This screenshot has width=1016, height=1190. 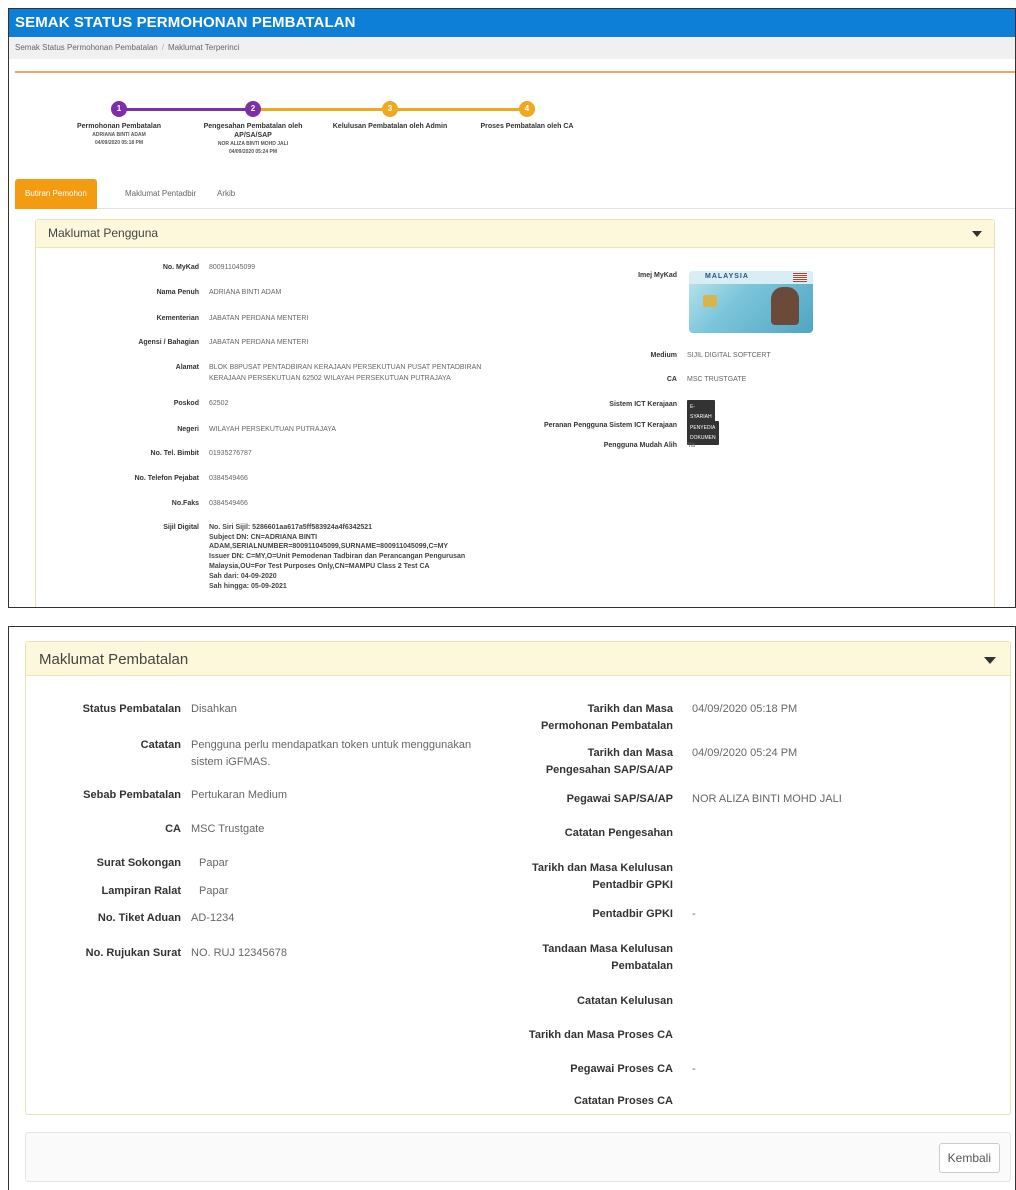 I want to click on step-time: 04/09/2020 05:24 PM, so click(x=253, y=152).